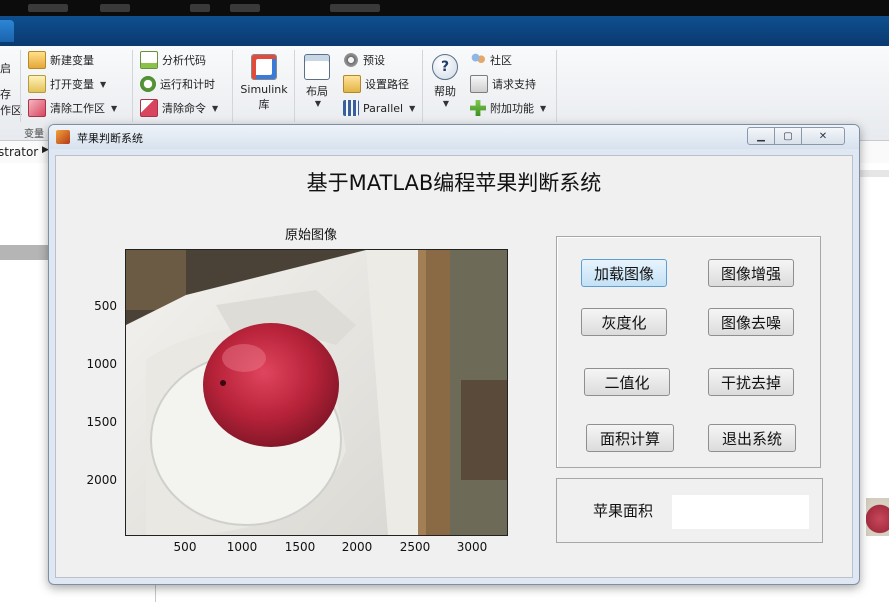 The image size is (889, 602). I want to click on new-variable-button: 新建变量, so click(61, 60).